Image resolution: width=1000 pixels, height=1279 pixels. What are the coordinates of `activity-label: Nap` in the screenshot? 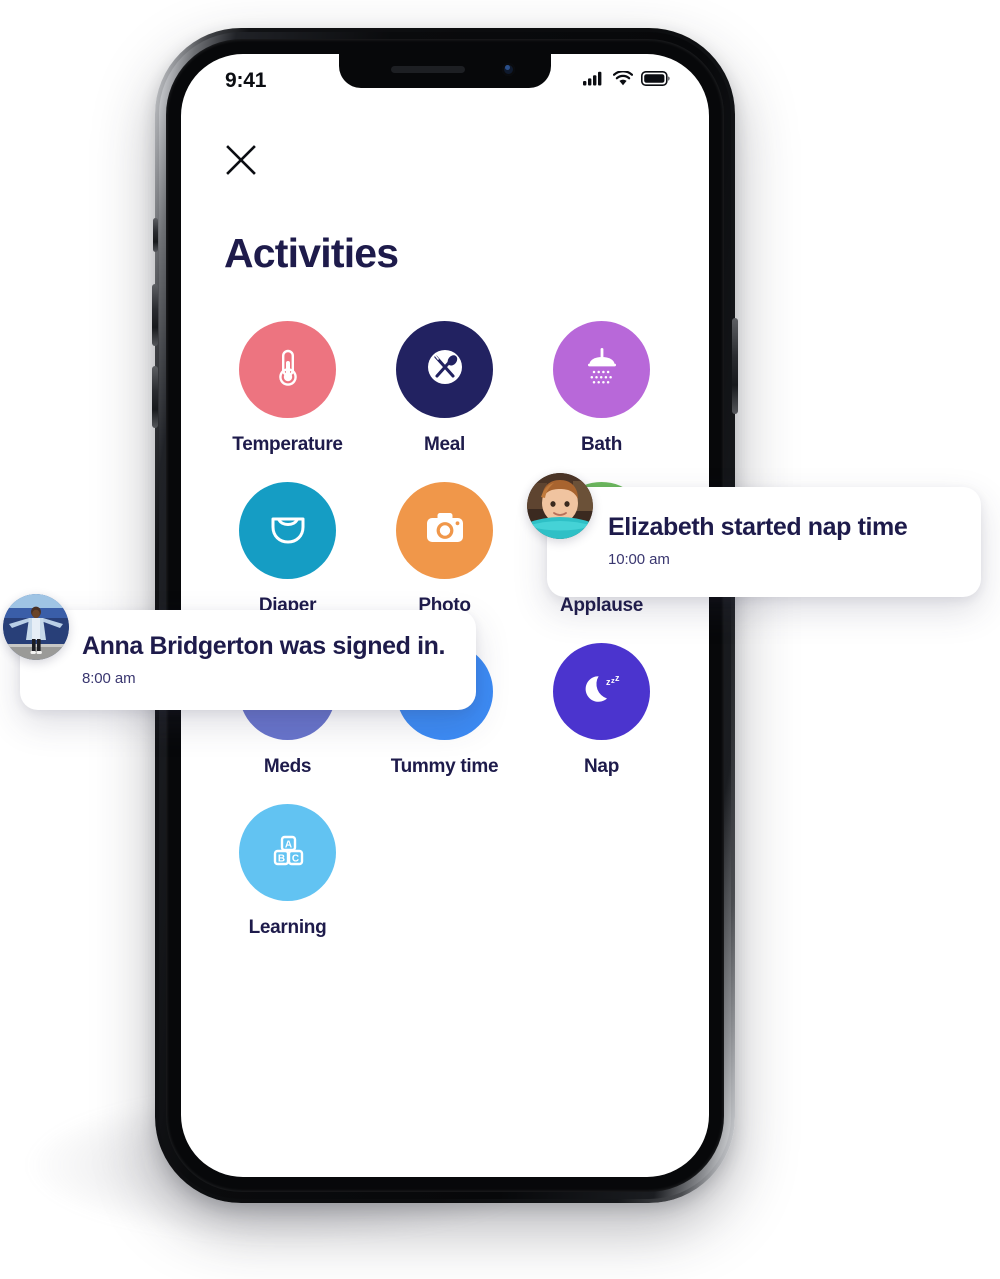 It's located at (601, 766).